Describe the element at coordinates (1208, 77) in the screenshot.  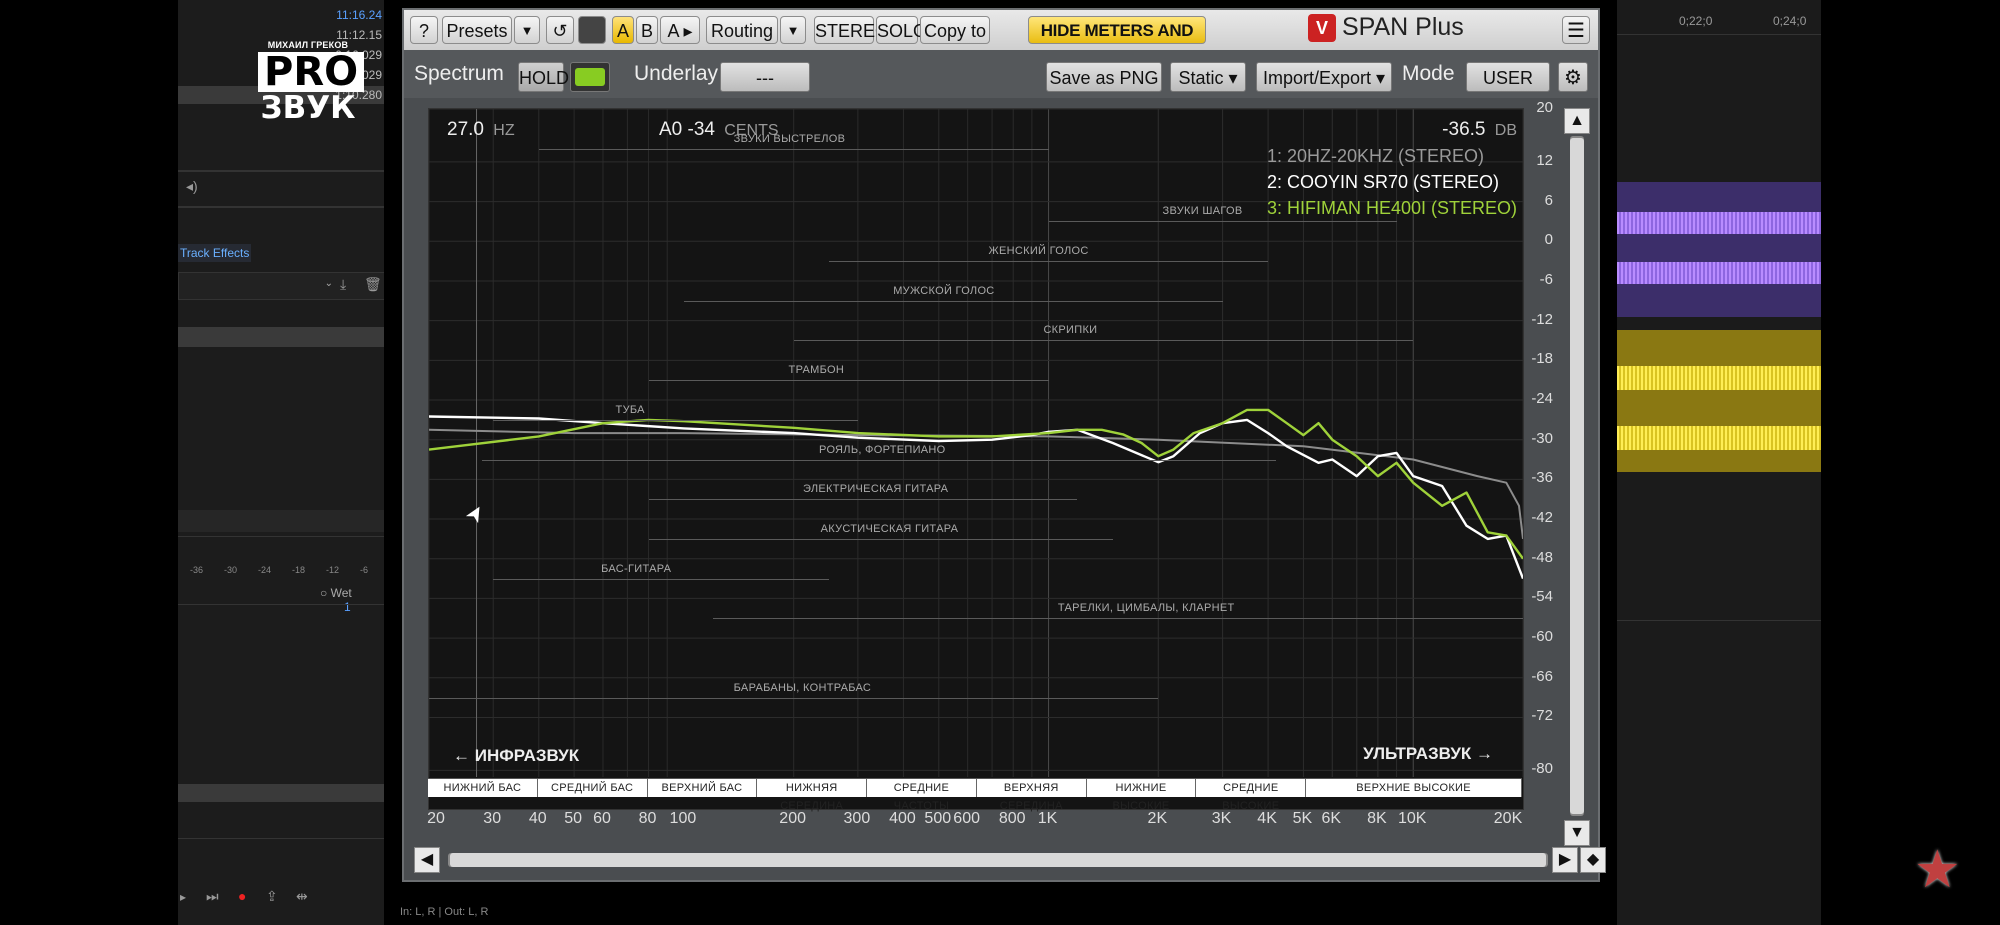
I see `static-dropdown: Static ▾` at that location.